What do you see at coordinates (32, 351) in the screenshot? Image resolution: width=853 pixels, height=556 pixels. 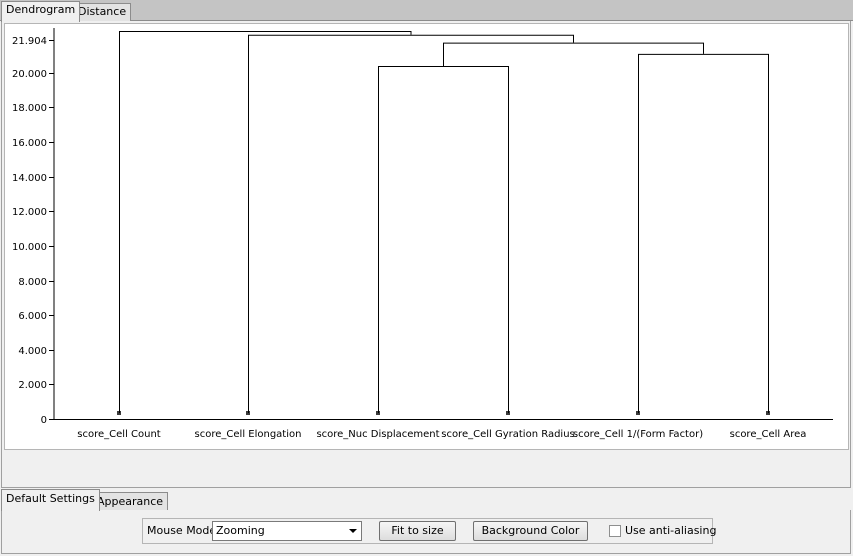 I see `y-tick-label: 4.000` at bounding box center [32, 351].